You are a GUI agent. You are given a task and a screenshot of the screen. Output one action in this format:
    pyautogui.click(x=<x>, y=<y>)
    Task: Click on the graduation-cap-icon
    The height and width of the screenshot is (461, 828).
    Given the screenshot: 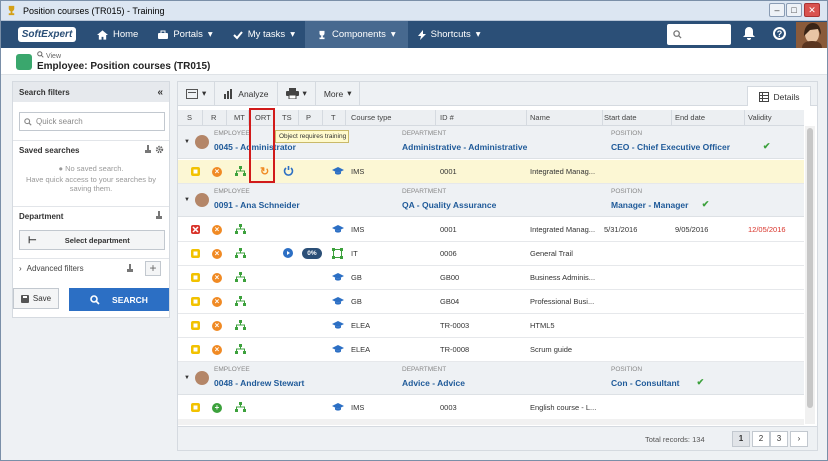 What is the action you would take?
    pyautogui.click(x=338, y=302)
    